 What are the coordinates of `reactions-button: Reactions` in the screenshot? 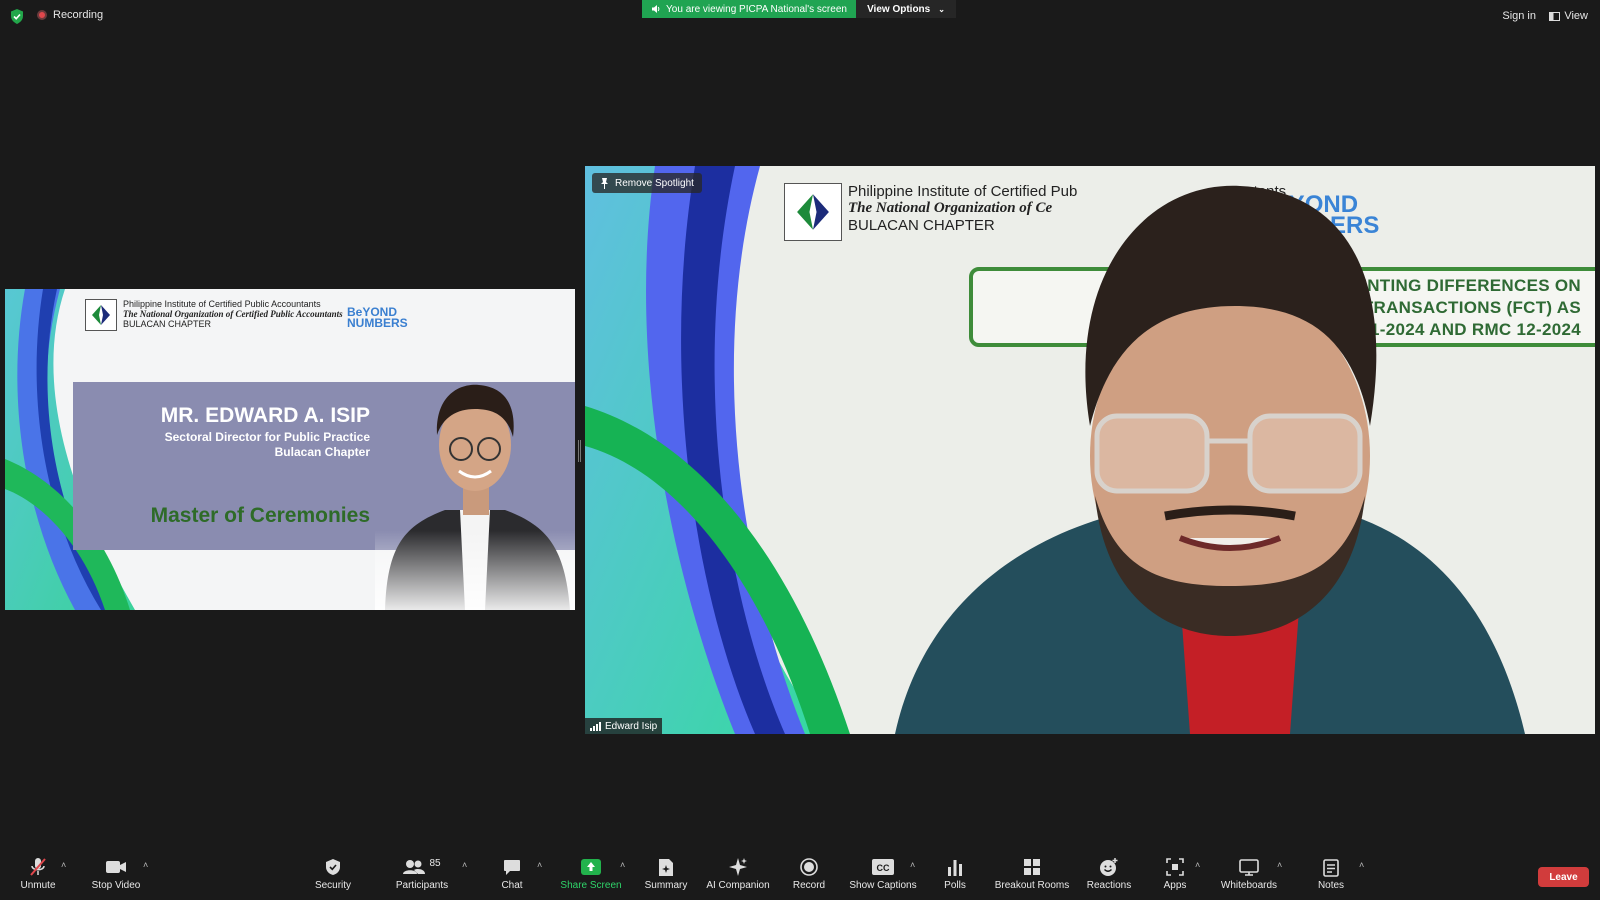 It's located at (1109, 875).